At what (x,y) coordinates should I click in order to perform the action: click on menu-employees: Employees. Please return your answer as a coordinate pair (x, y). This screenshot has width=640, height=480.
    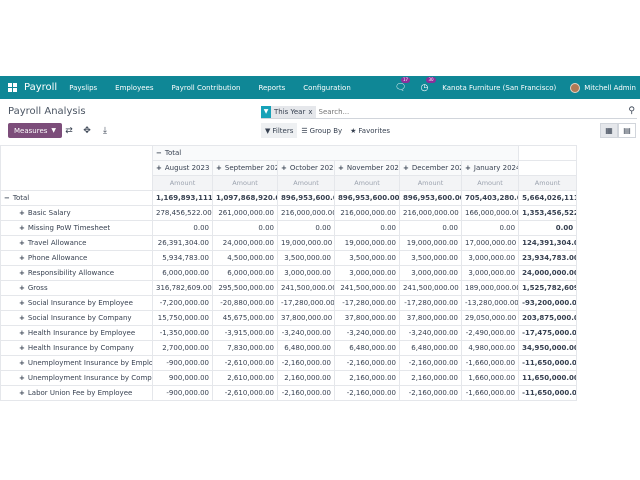
    Looking at the image, I should click on (134, 88).